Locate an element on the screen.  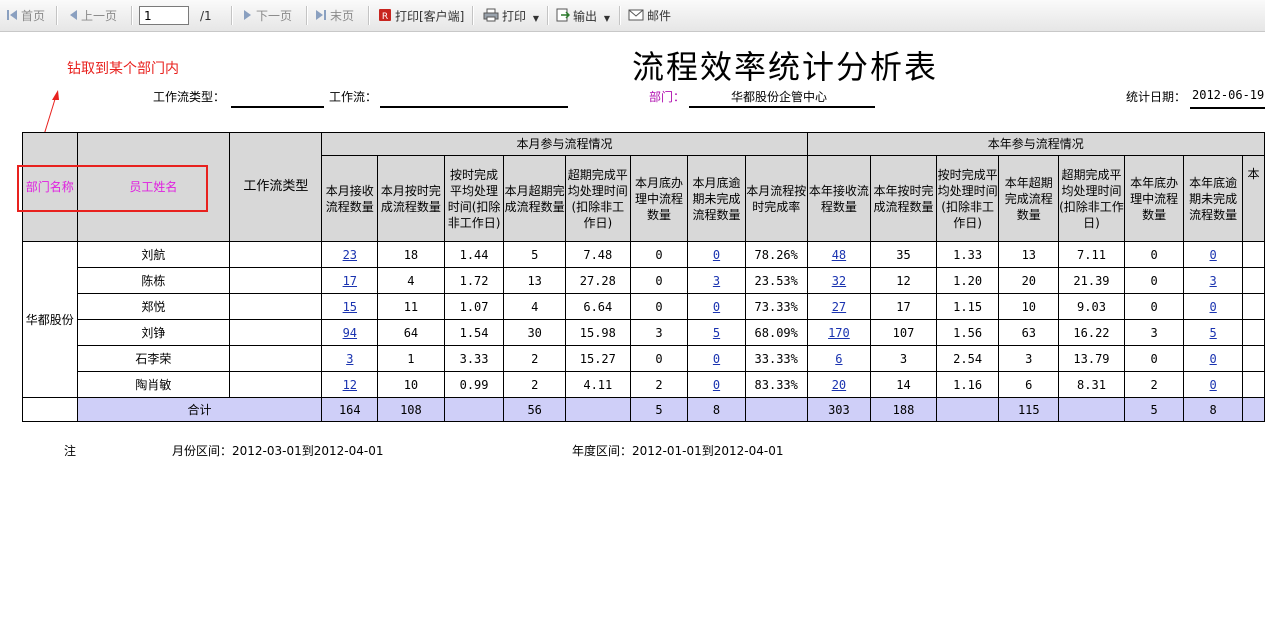
total-month-cell: 108 is located at coordinates (411, 409).